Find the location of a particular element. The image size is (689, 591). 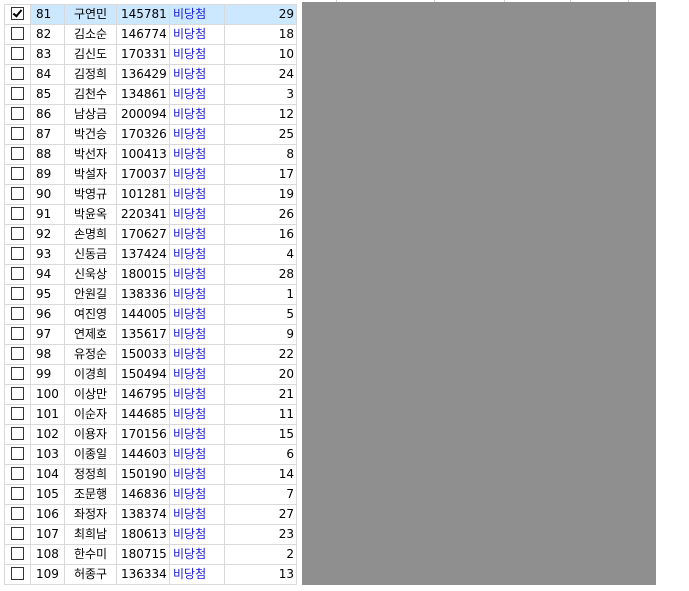

table-row: 97 연제호 135617 비당첨 9 is located at coordinates (150, 334).